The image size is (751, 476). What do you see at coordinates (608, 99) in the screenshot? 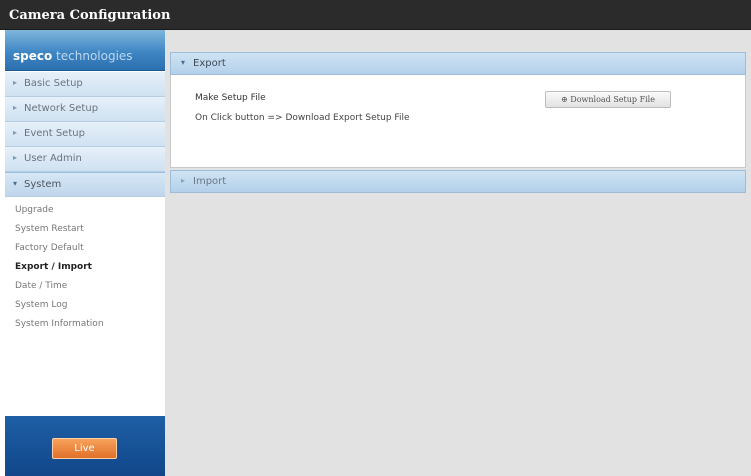
I see `download-setup-file-button: ⊕ Download Setup File` at bounding box center [608, 99].